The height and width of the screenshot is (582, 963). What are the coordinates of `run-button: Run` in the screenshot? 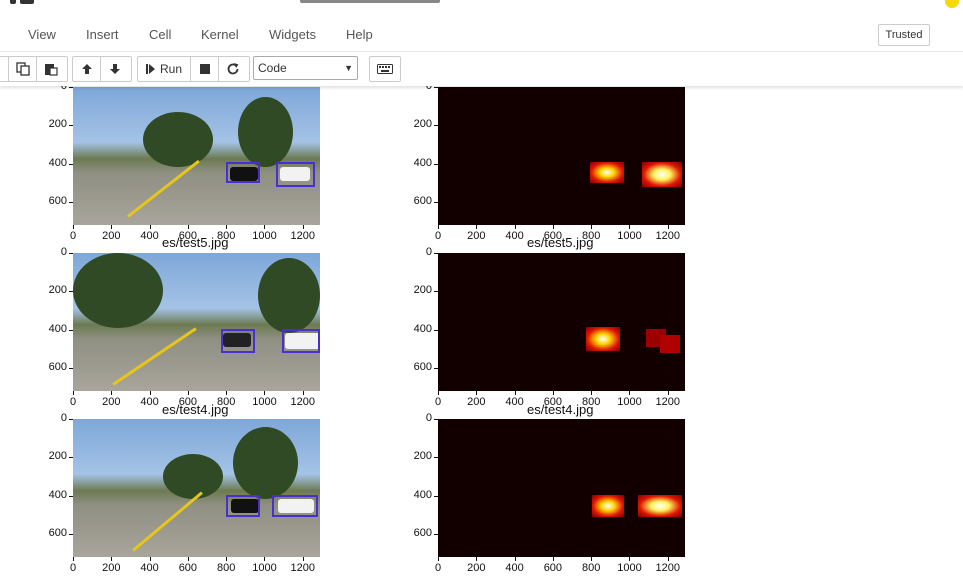 It's located at (164, 69).